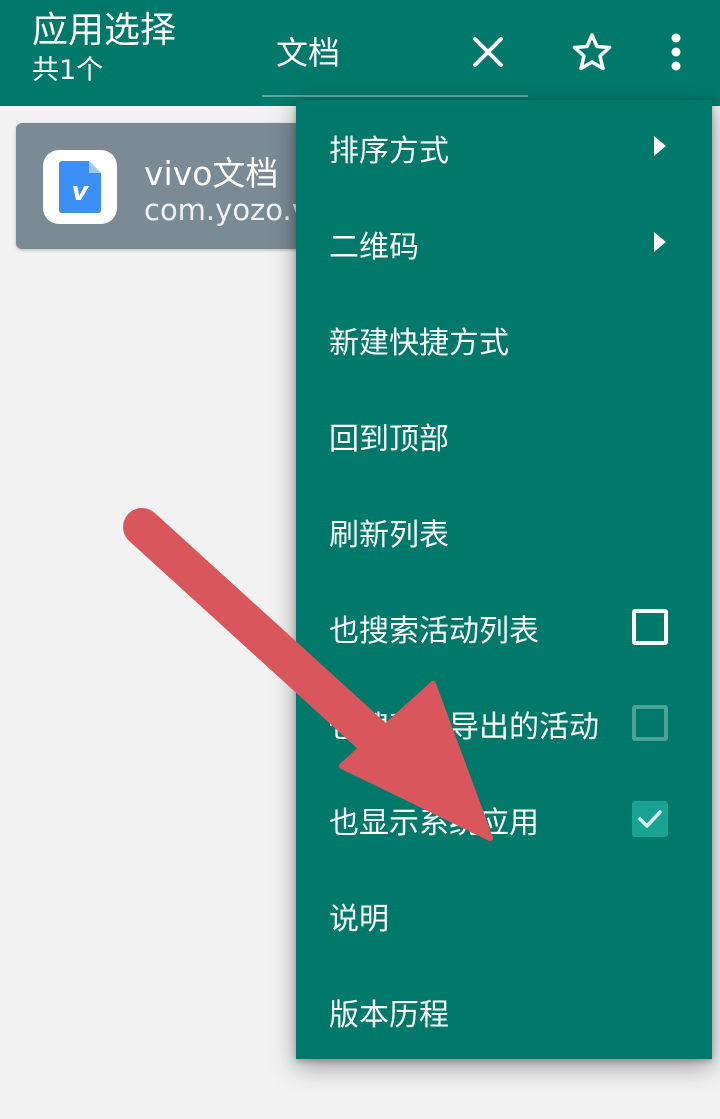  What do you see at coordinates (104, 30) in the screenshot?
I see `page-title: 应用选择` at bounding box center [104, 30].